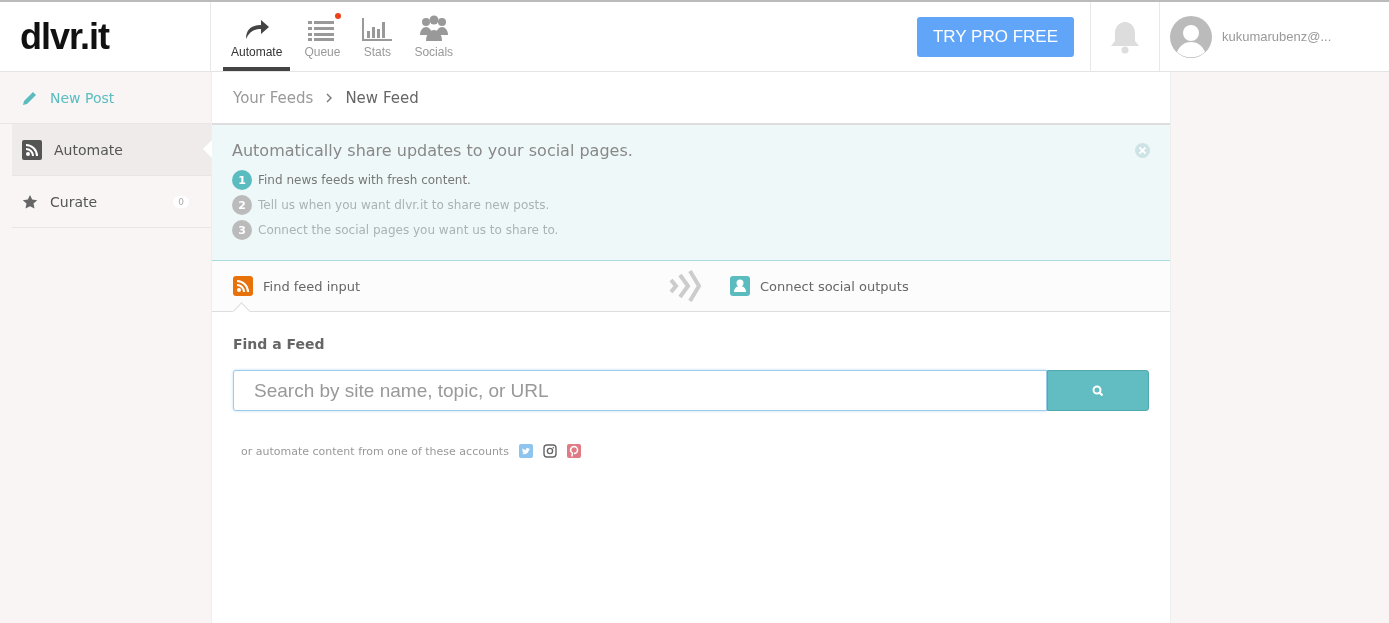 The height and width of the screenshot is (623, 1389). I want to click on bell-icon, so click(1125, 36).